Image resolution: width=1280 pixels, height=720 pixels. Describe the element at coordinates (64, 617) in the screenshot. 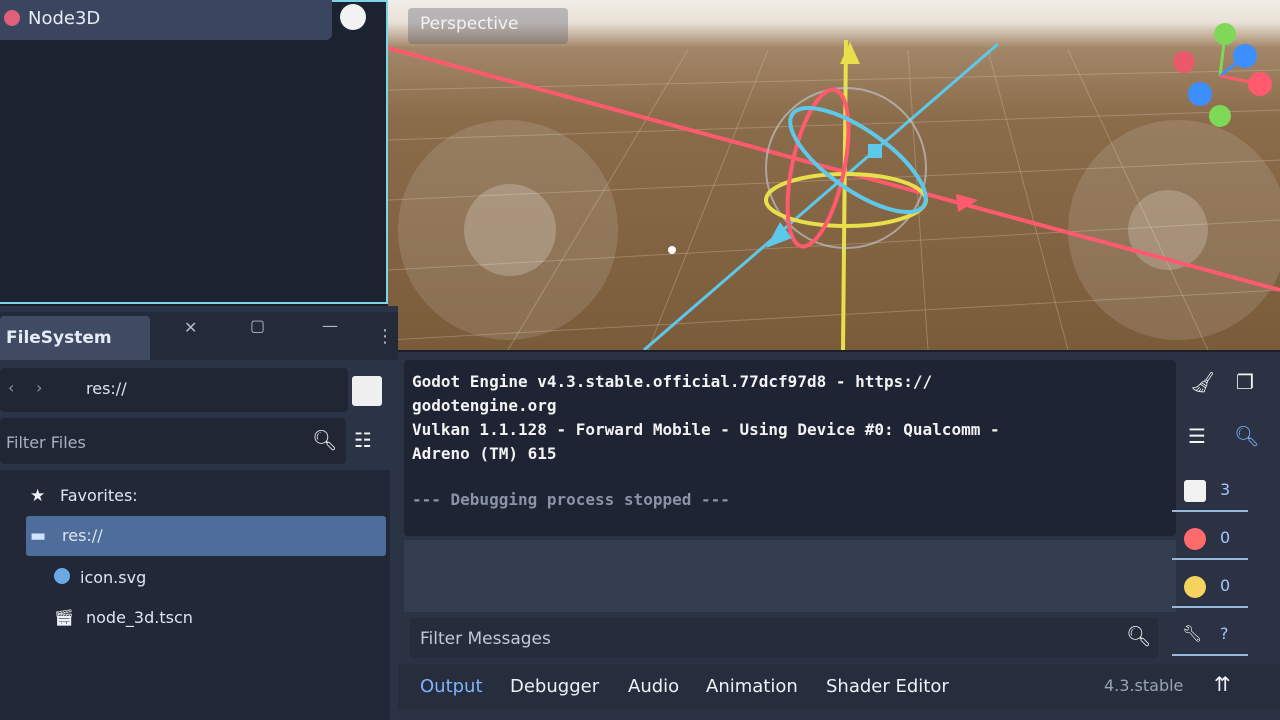

I see `scene-icon: 🎬︎` at that location.